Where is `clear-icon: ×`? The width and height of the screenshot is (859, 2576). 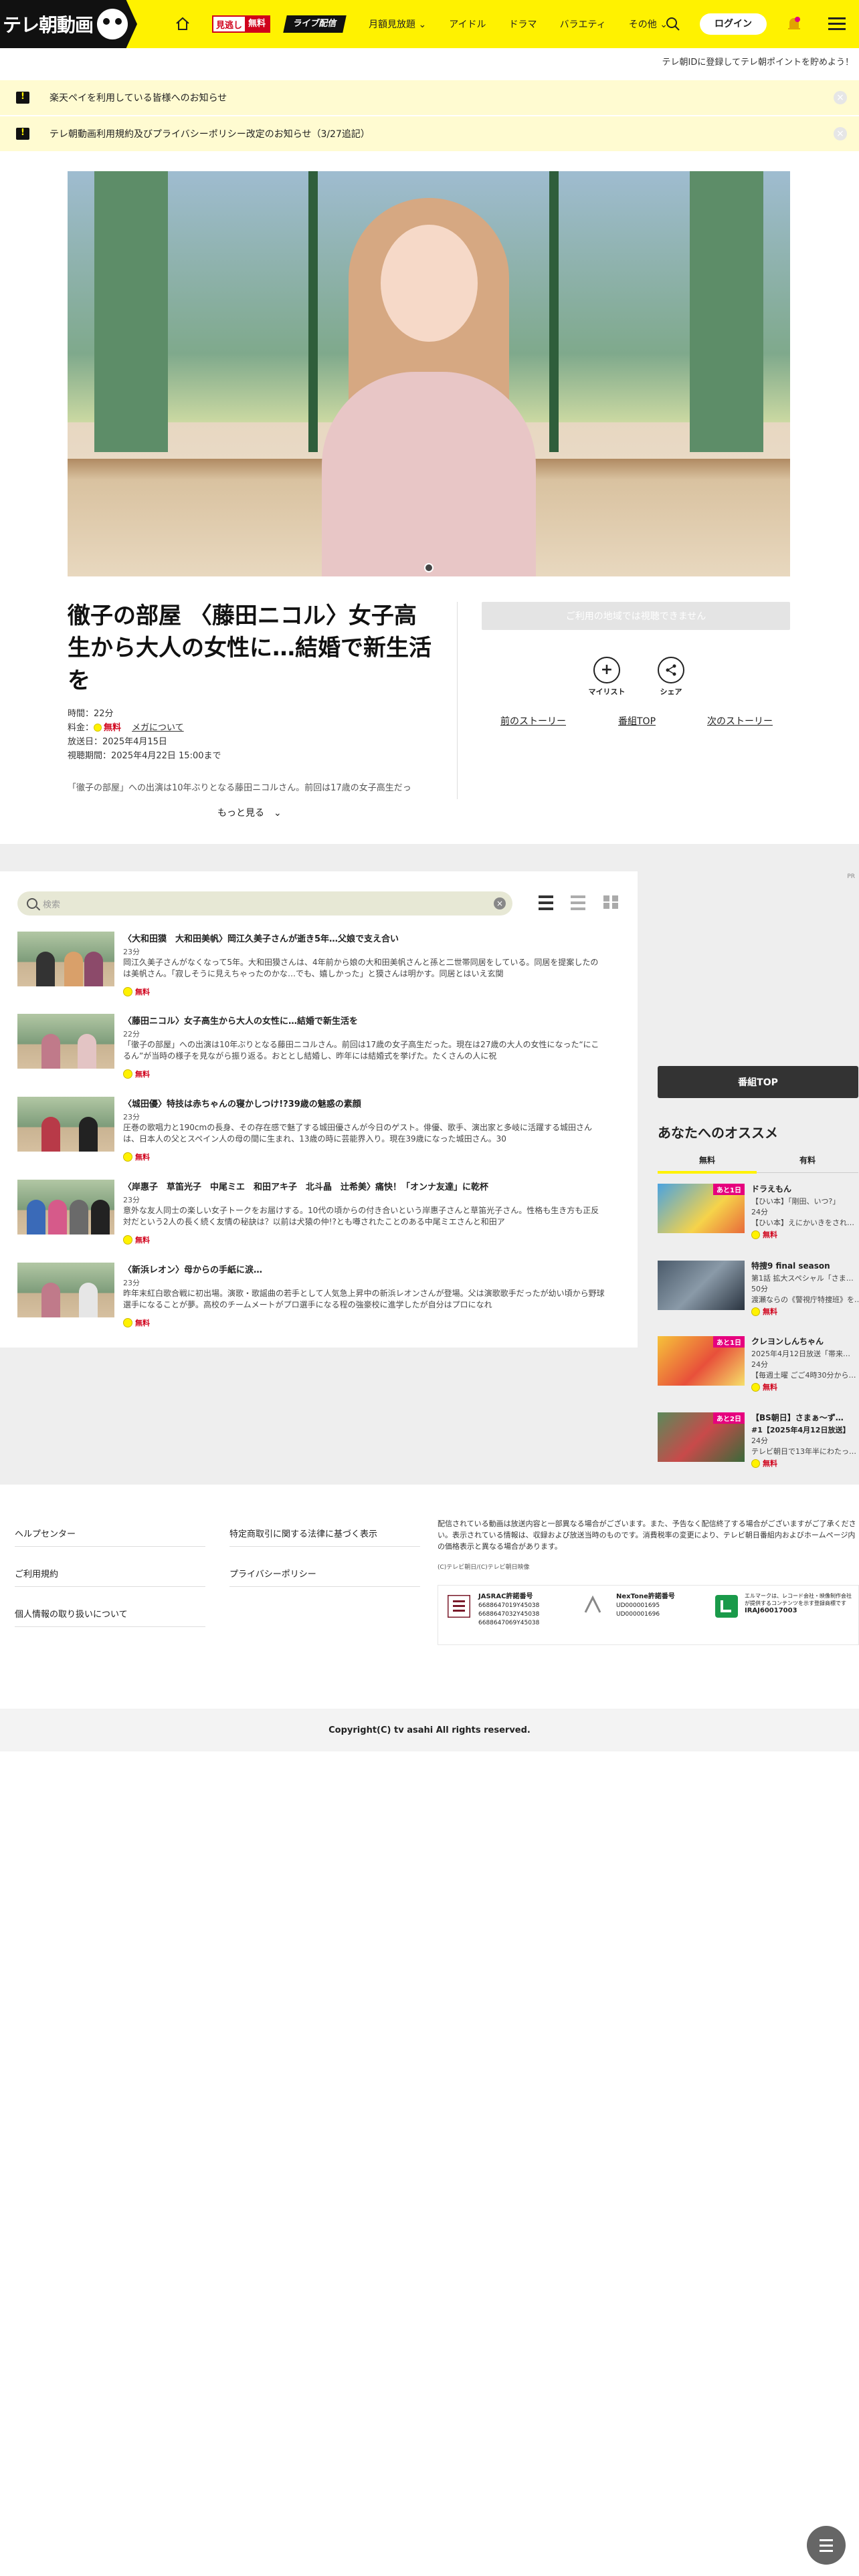 clear-icon: × is located at coordinates (500, 903).